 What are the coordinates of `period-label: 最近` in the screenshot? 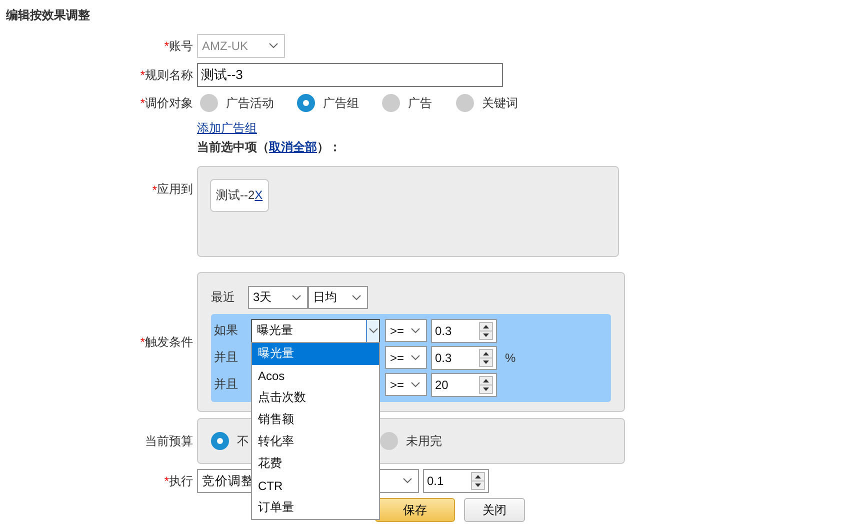 It's located at (223, 297).